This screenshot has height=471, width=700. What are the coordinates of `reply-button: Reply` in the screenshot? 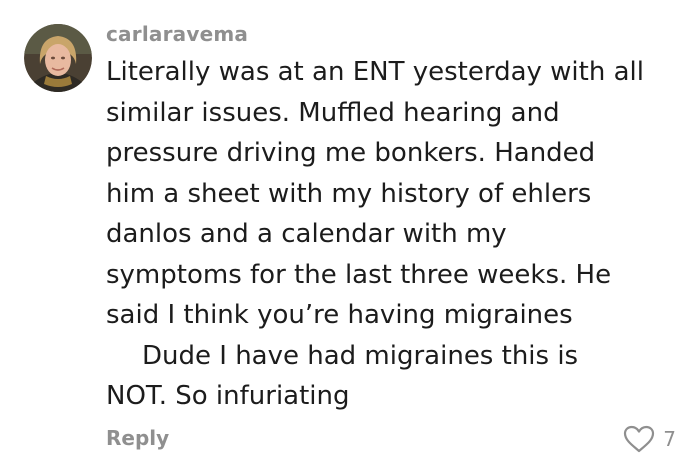 It's located at (137, 438).